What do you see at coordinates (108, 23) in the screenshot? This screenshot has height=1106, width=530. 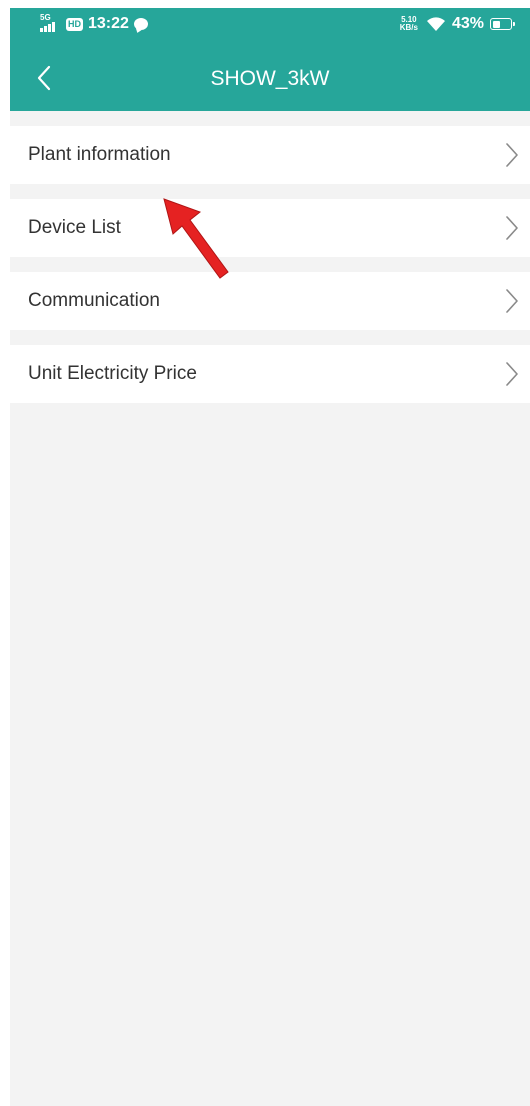 I see `status-time: 13:22` at bounding box center [108, 23].